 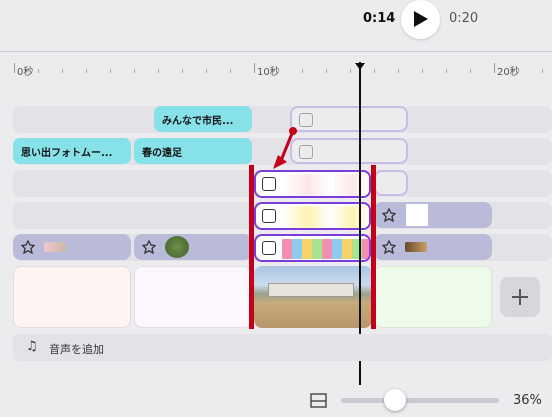 I want to click on ruler-label-20: 20秒, so click(x=508, y=72).